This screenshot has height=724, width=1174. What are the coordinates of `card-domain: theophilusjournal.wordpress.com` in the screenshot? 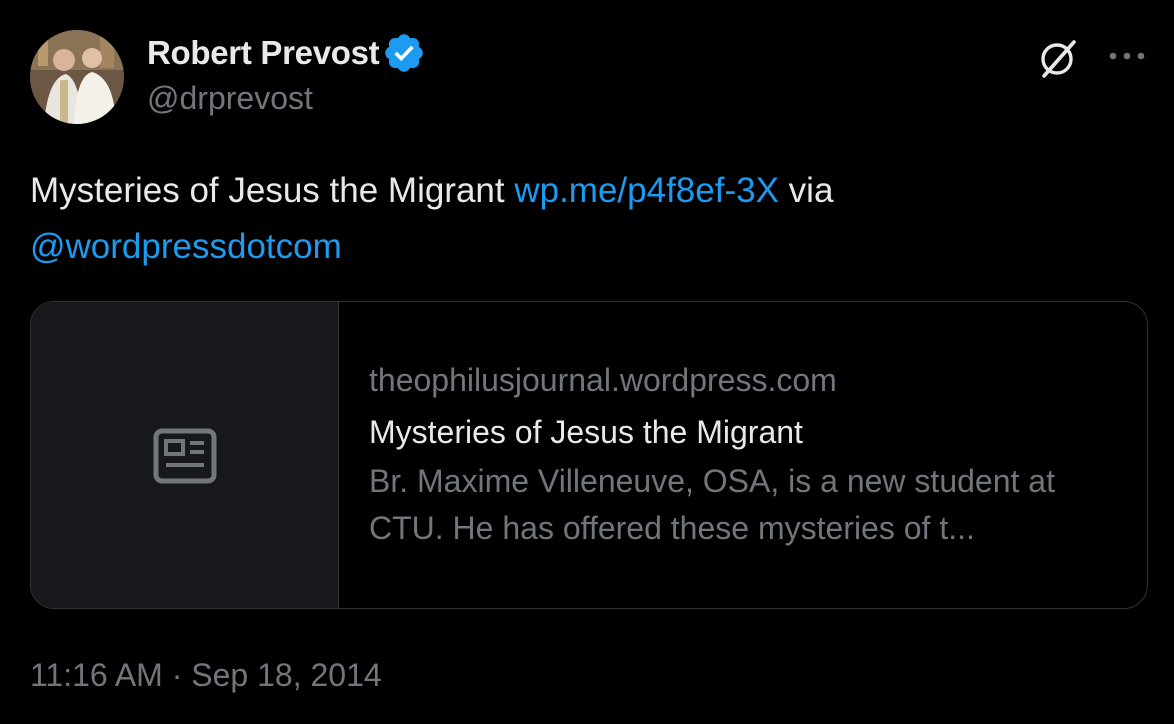 It's located at (603, 380).